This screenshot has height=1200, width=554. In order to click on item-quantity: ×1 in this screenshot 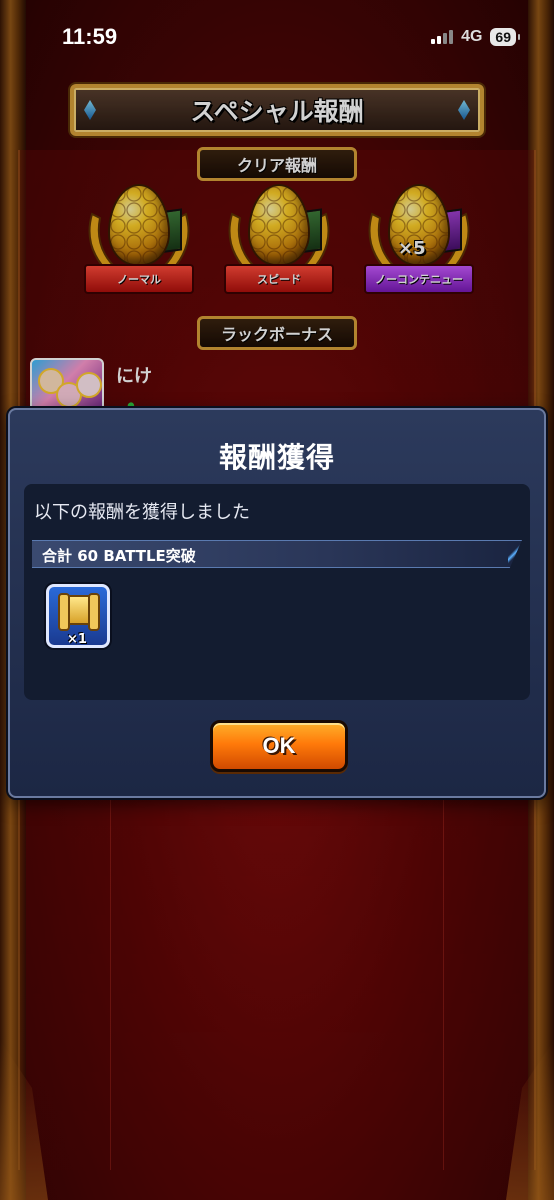, I will do `click(77, 639)`.